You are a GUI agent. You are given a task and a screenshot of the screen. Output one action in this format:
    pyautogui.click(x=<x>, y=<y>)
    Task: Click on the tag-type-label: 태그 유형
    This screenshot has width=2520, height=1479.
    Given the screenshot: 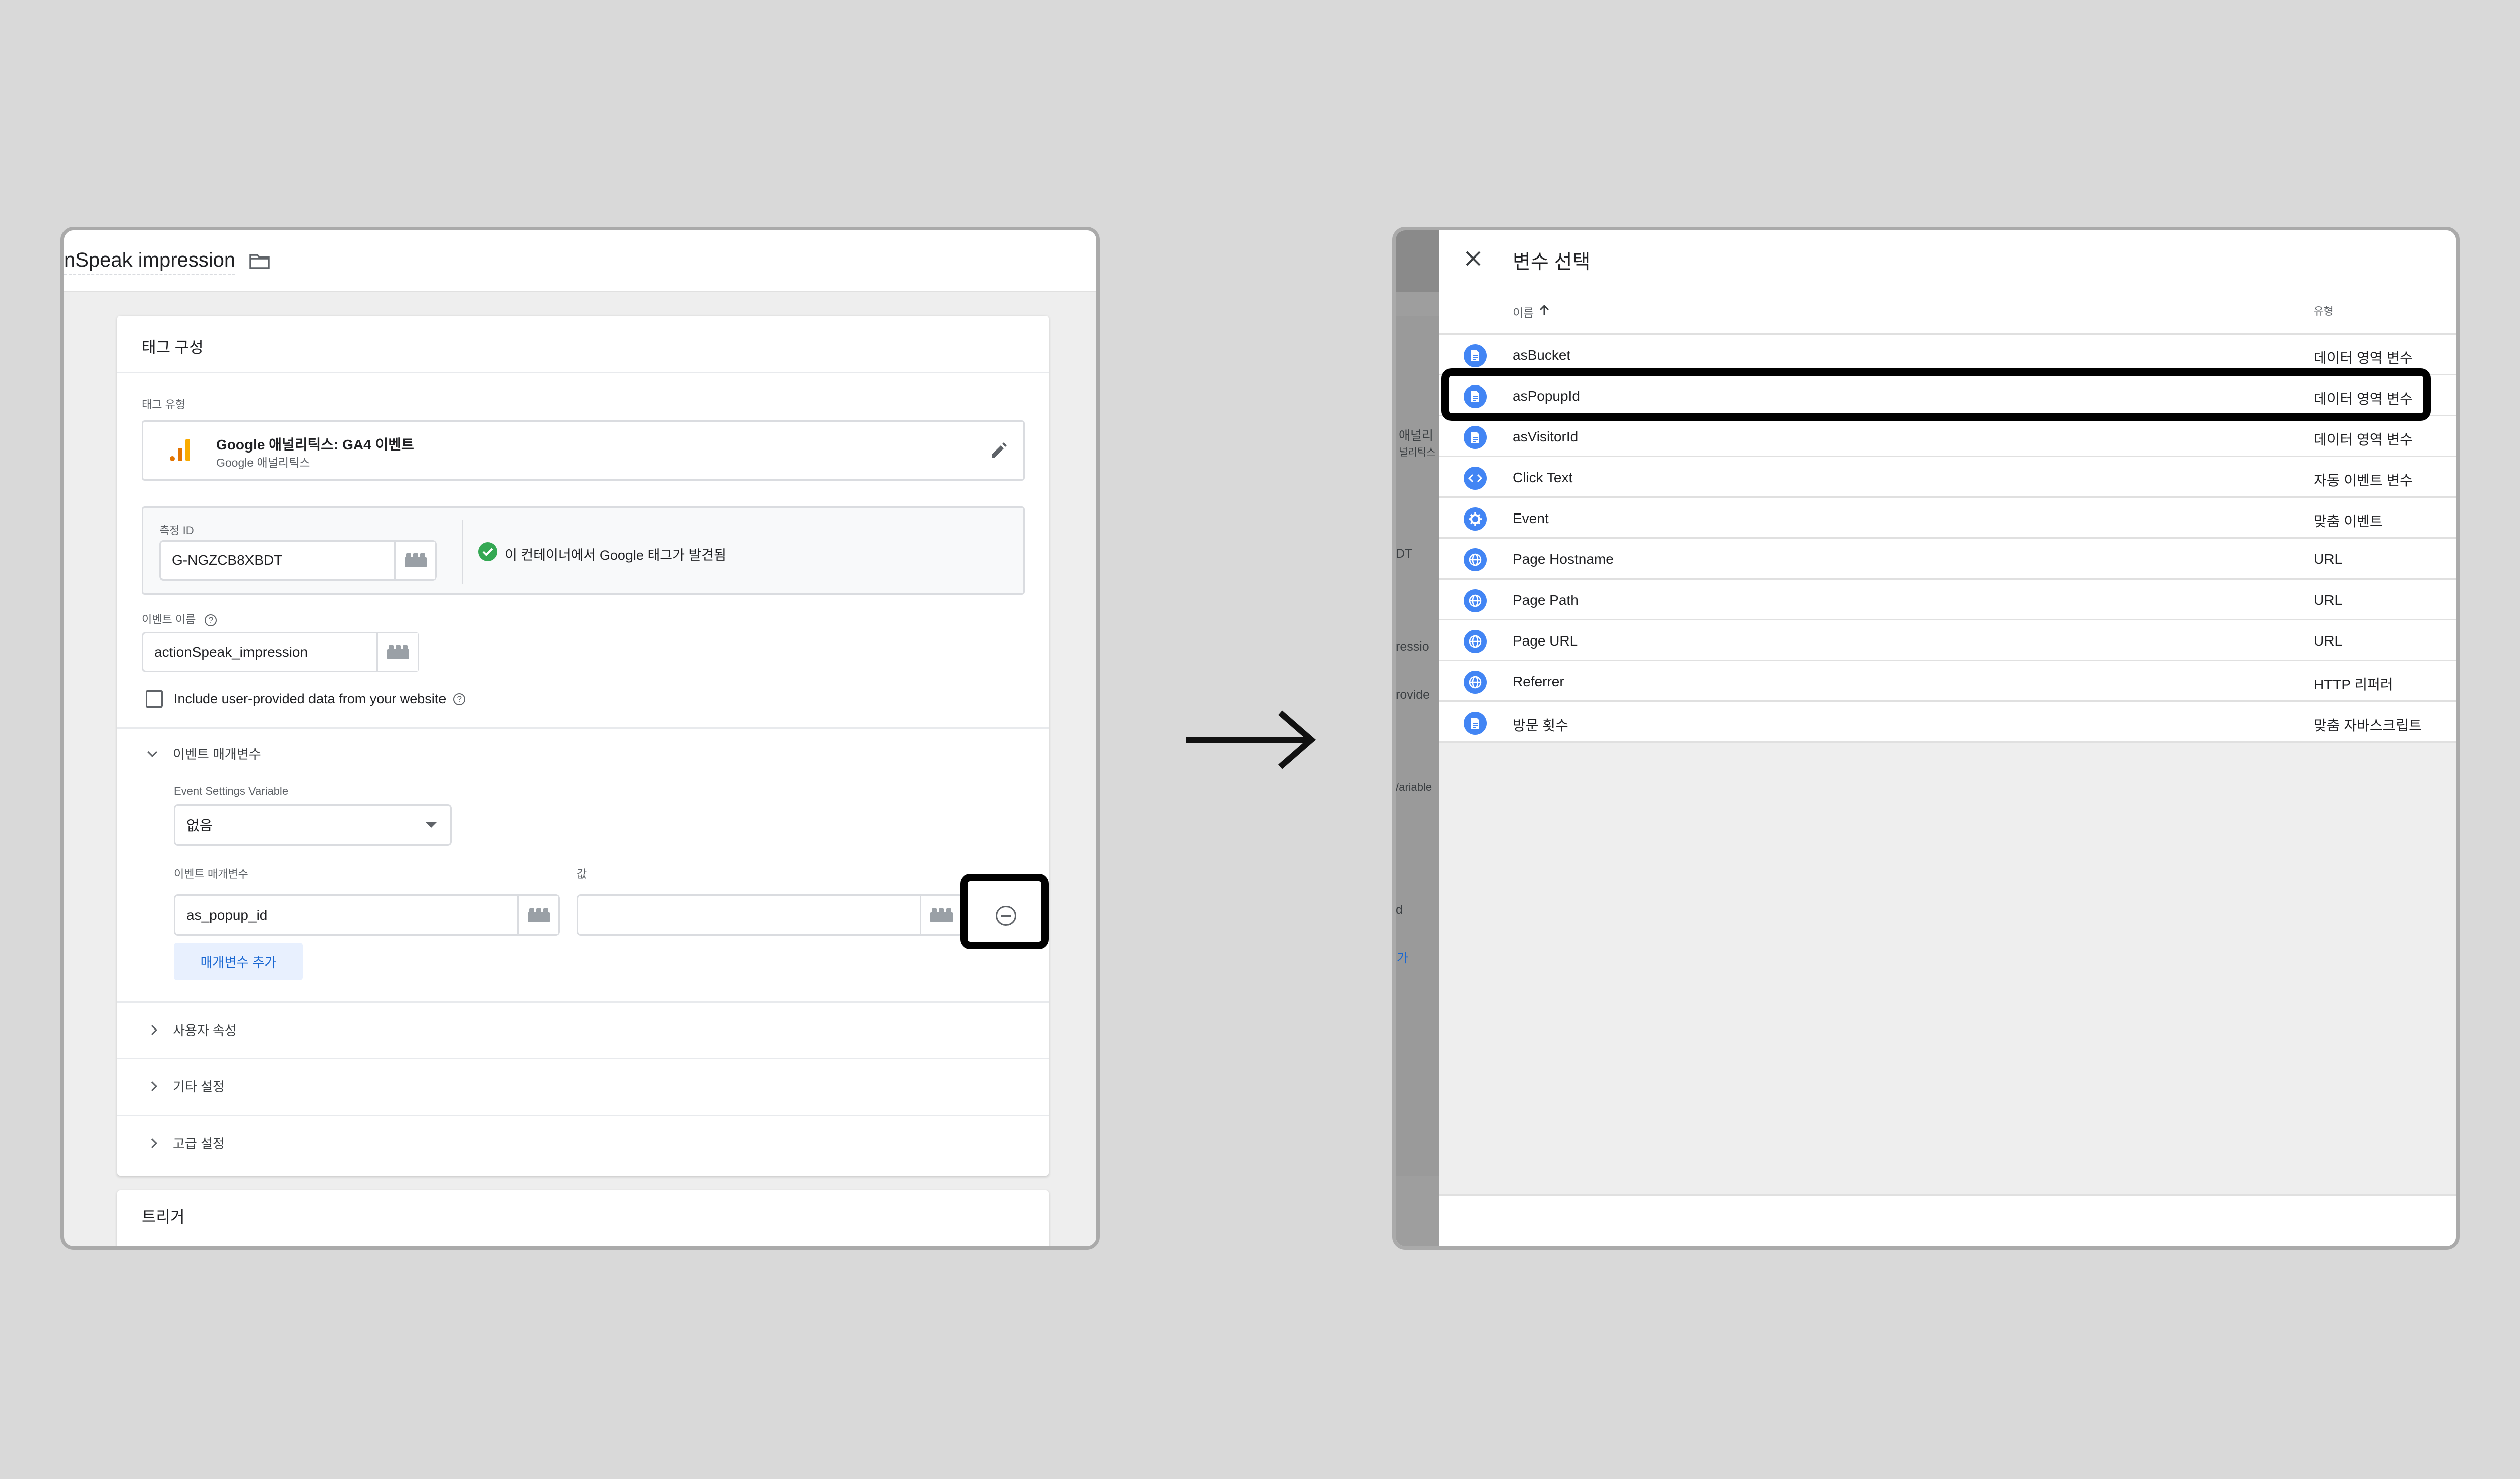 What is the action you would take?
    pyautogui.click(x=164, y=404)
    